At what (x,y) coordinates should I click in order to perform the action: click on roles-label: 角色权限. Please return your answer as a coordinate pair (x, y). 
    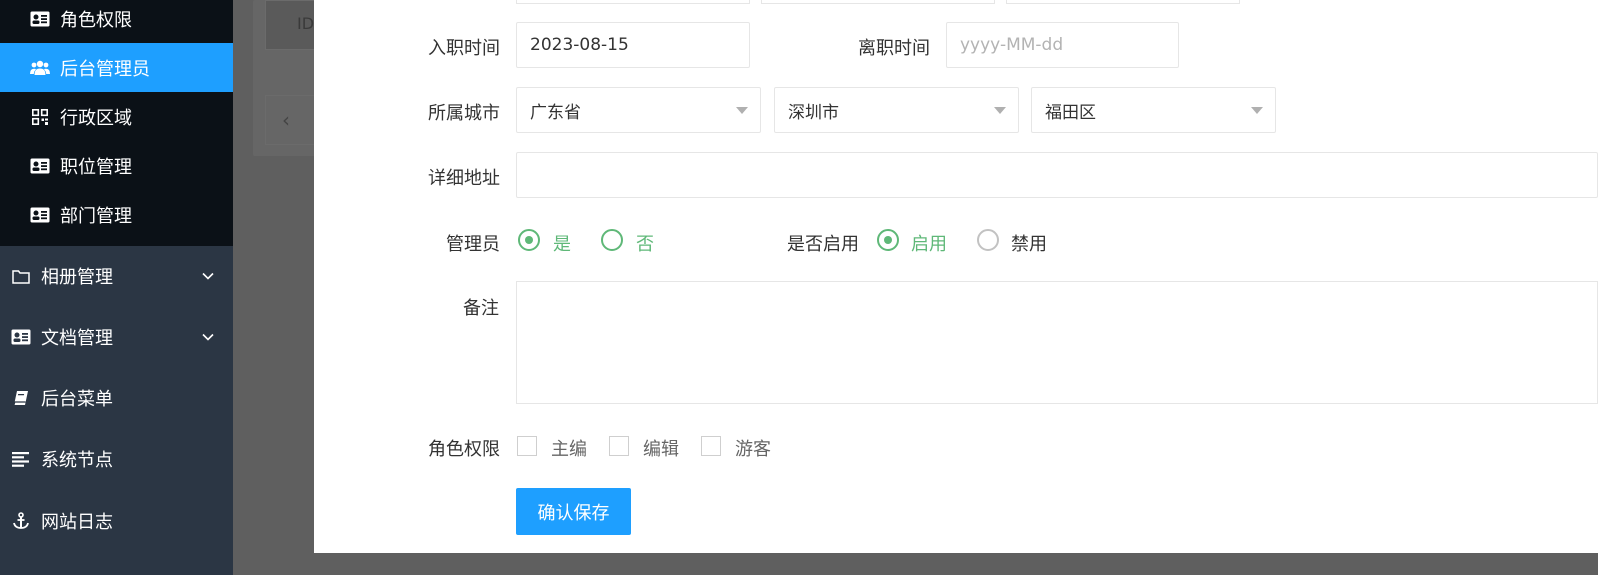
    Looking at the image, I should click on (464, 449).